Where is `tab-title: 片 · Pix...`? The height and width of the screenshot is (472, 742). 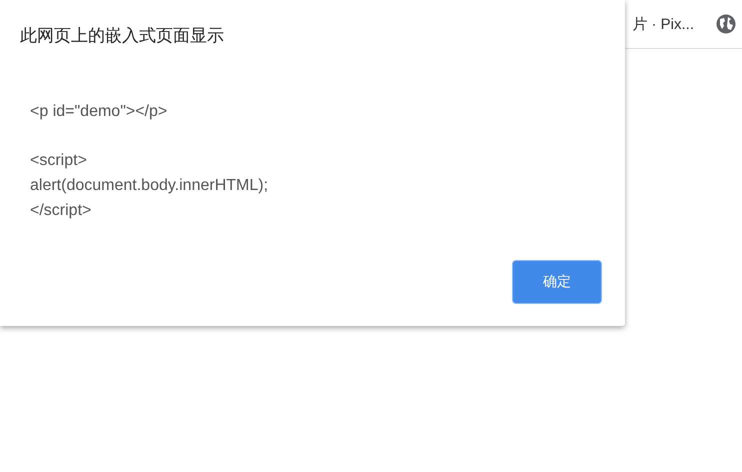 tab-title: 片 · Pix... is located at coordinates (663, 24).